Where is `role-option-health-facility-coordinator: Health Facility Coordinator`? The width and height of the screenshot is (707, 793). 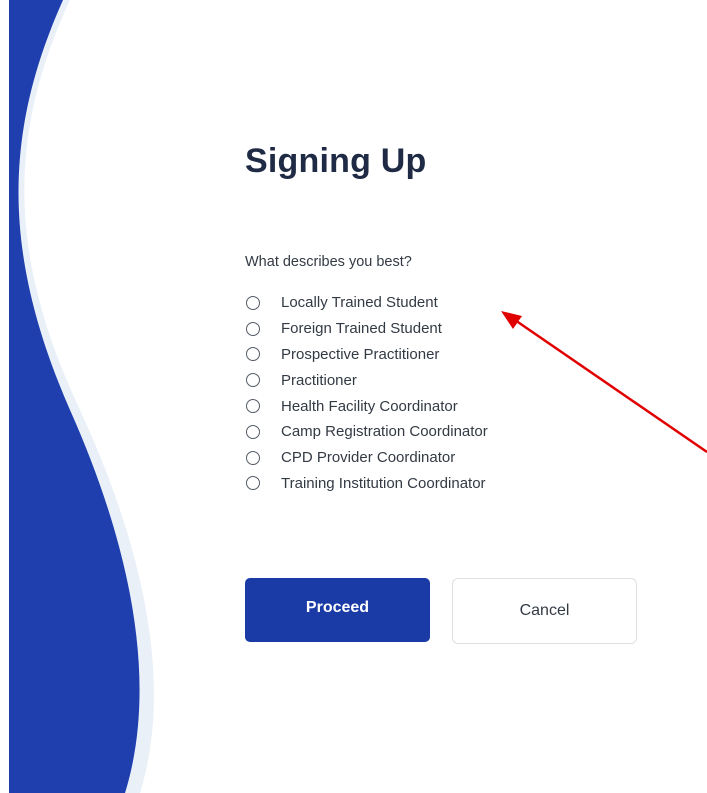
role-option-health-facility-coordinator: Health Facility Coordinator is located at coordinates (366, 406).